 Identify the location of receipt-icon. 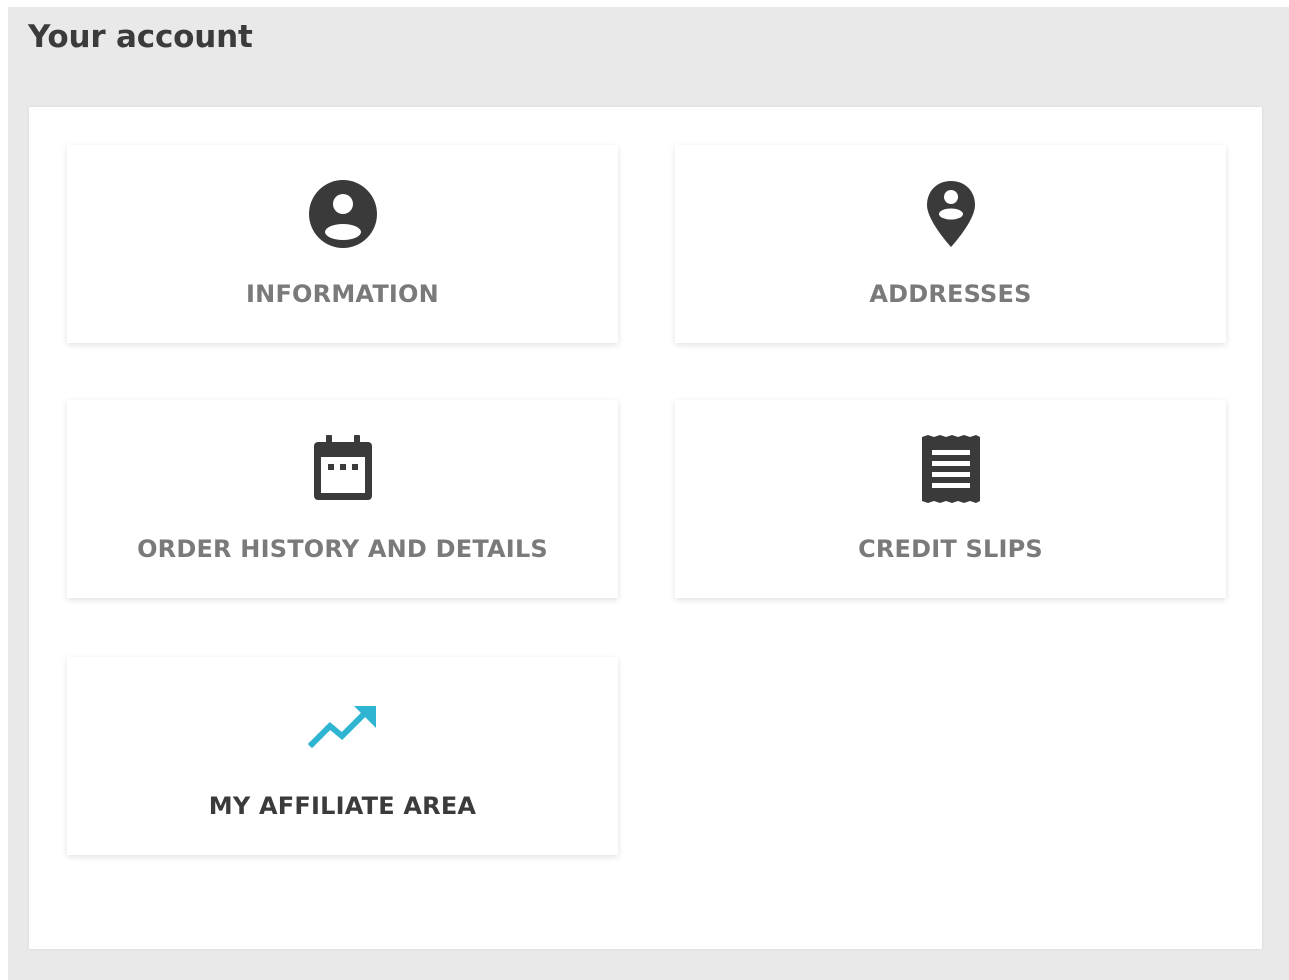
(951, 469).